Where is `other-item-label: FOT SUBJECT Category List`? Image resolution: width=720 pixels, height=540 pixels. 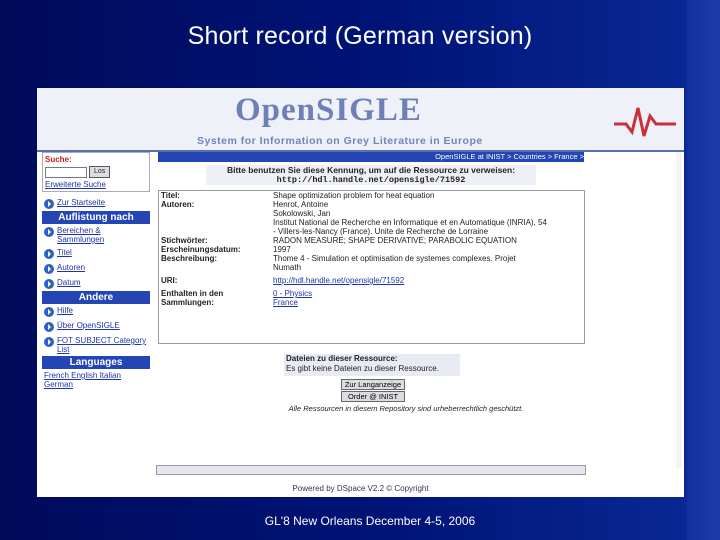 other-item-label: FOT SUBJECT Category List is located at coordinates (102, 345).